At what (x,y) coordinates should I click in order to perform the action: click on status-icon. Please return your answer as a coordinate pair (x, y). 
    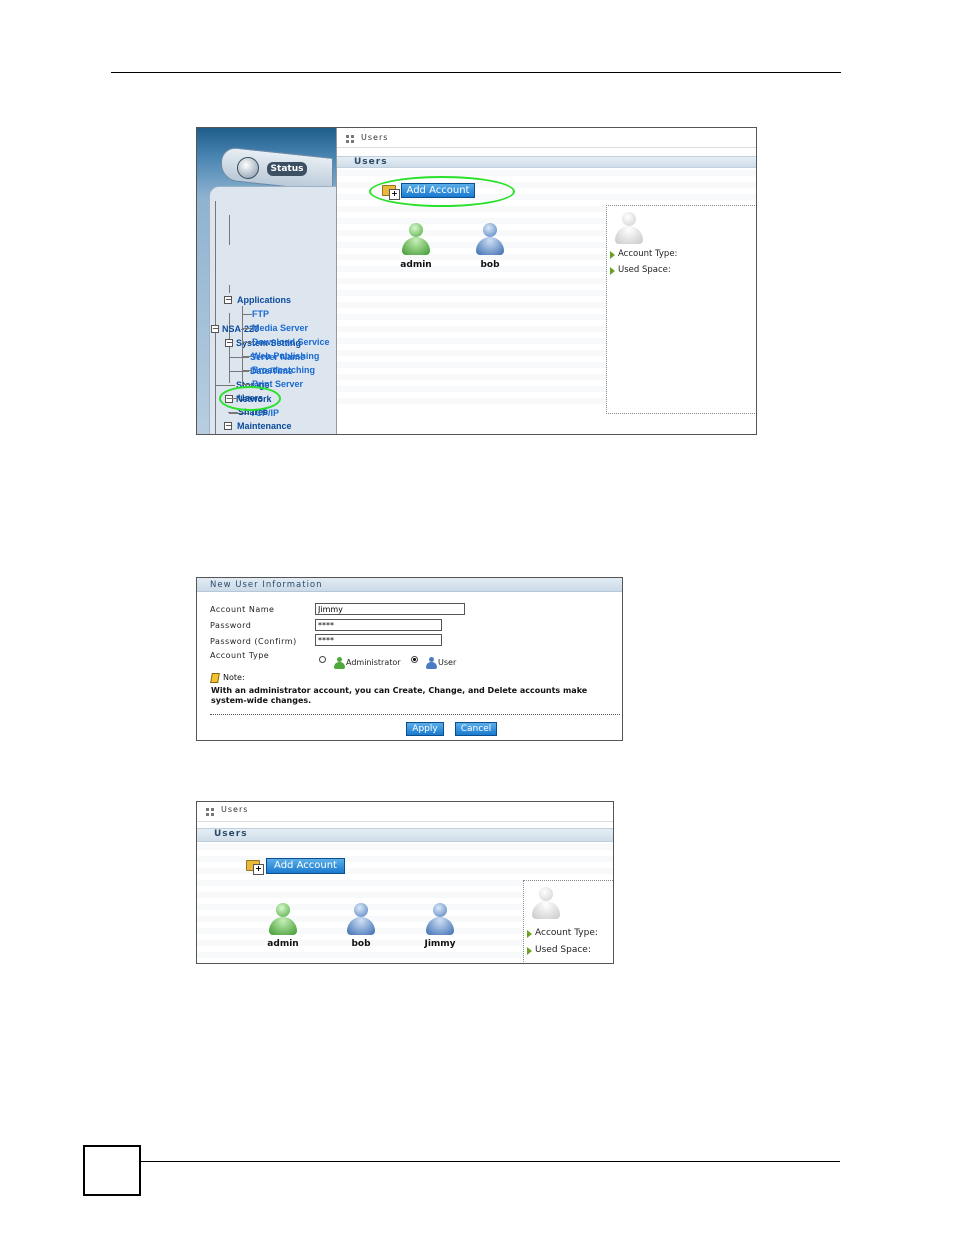
    Looking at the image, I should click on (248, 168).